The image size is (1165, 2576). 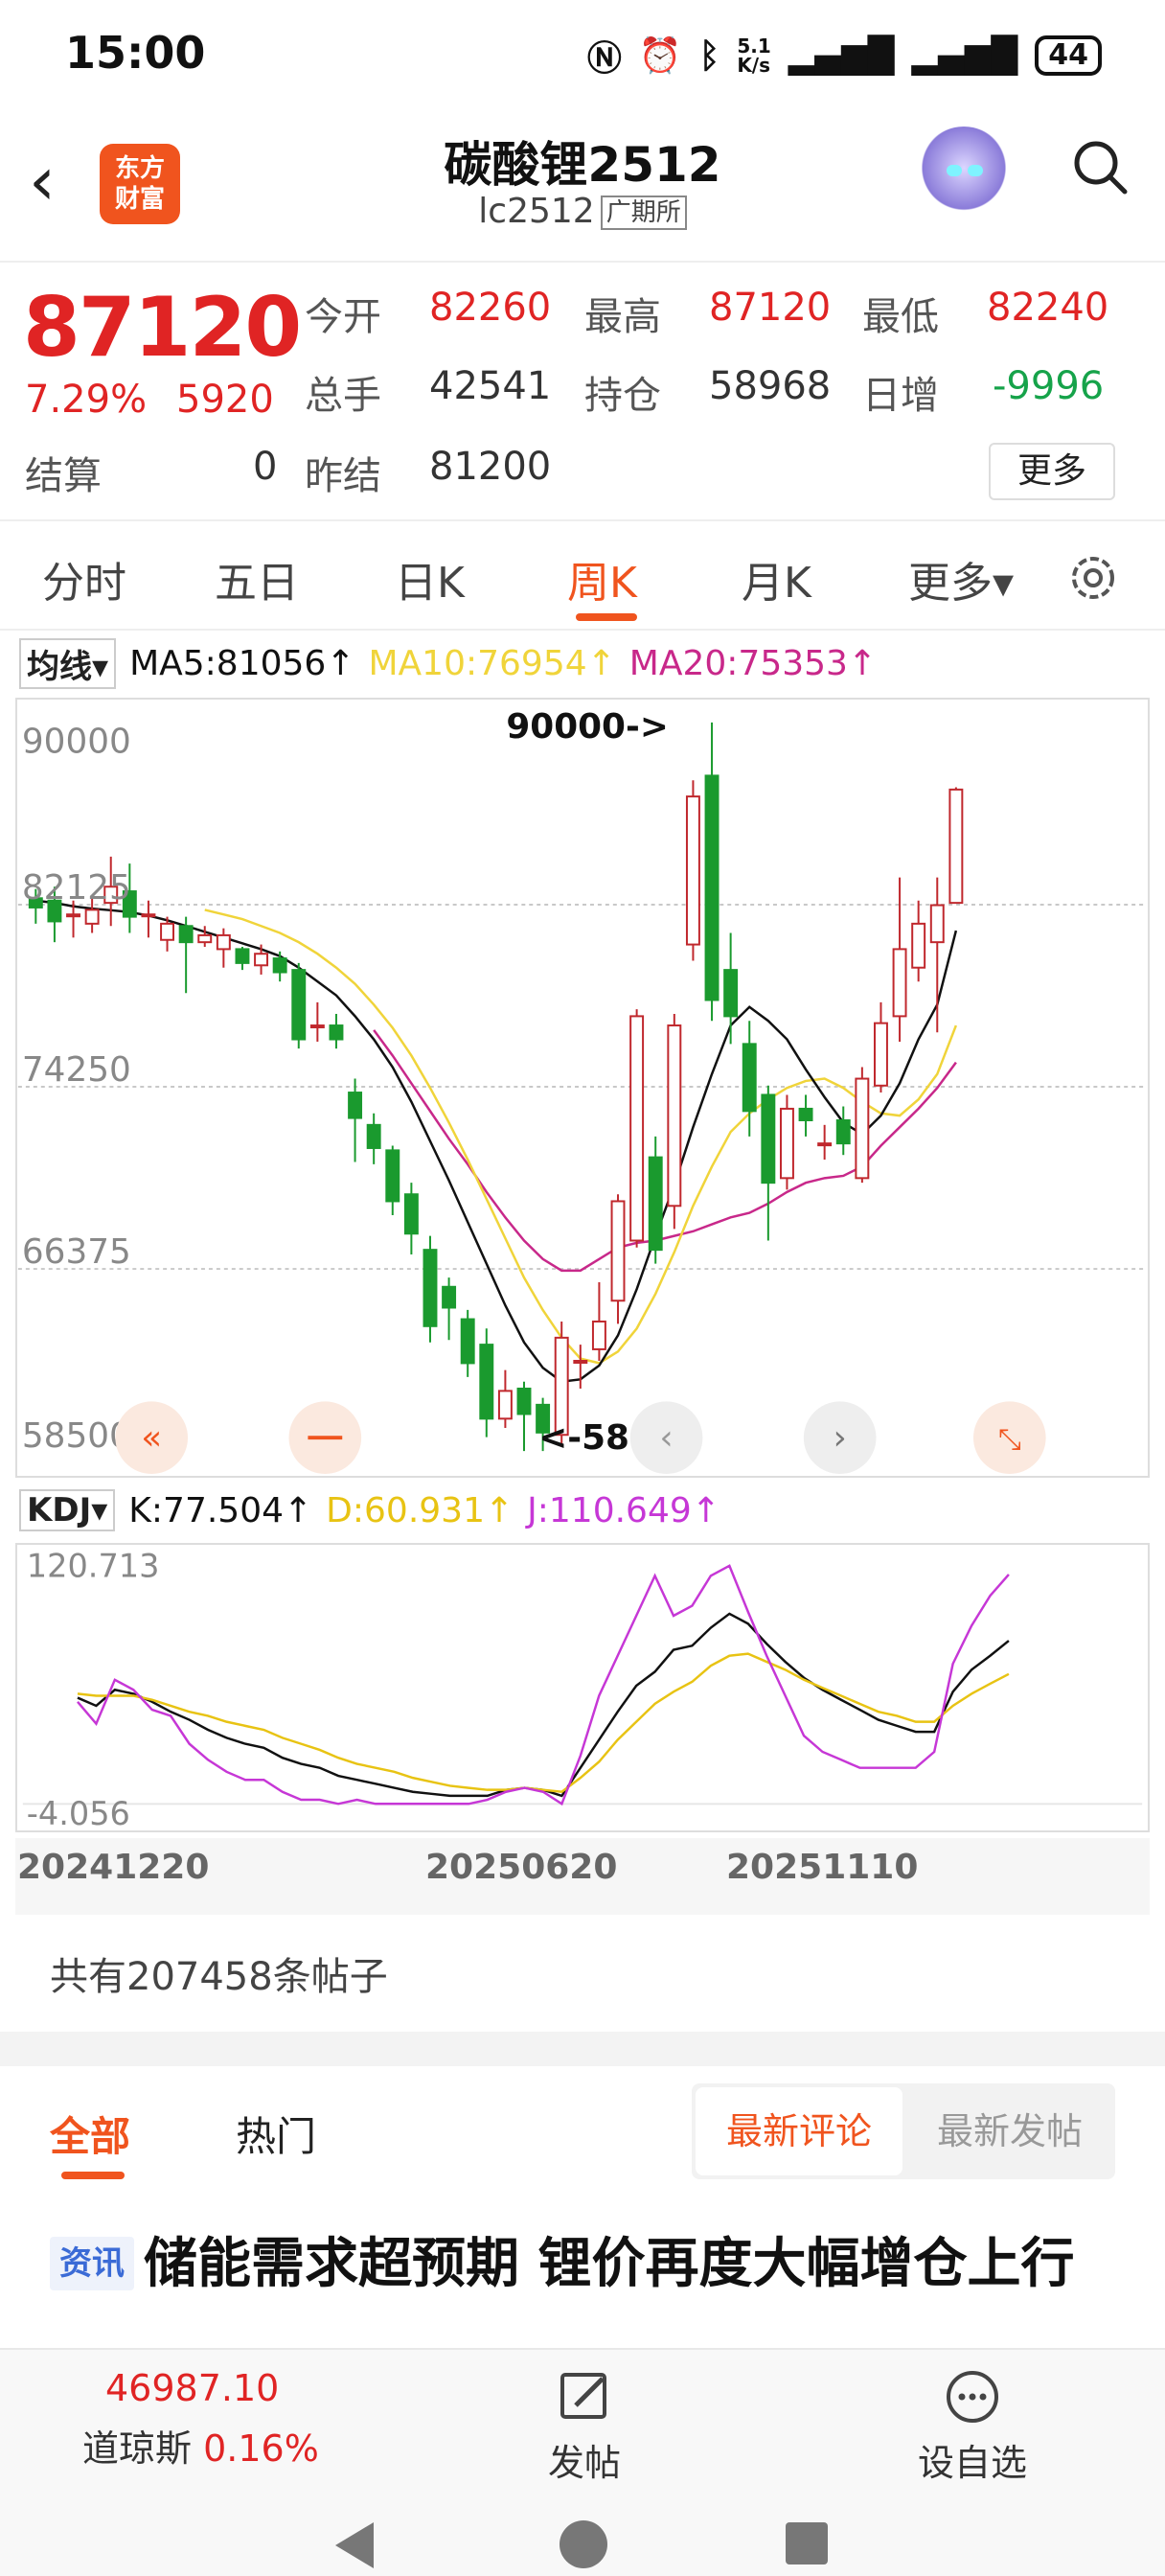 I want to click on index-ticker: 道琼斯 0.16%, so click(x=201, y=2445).